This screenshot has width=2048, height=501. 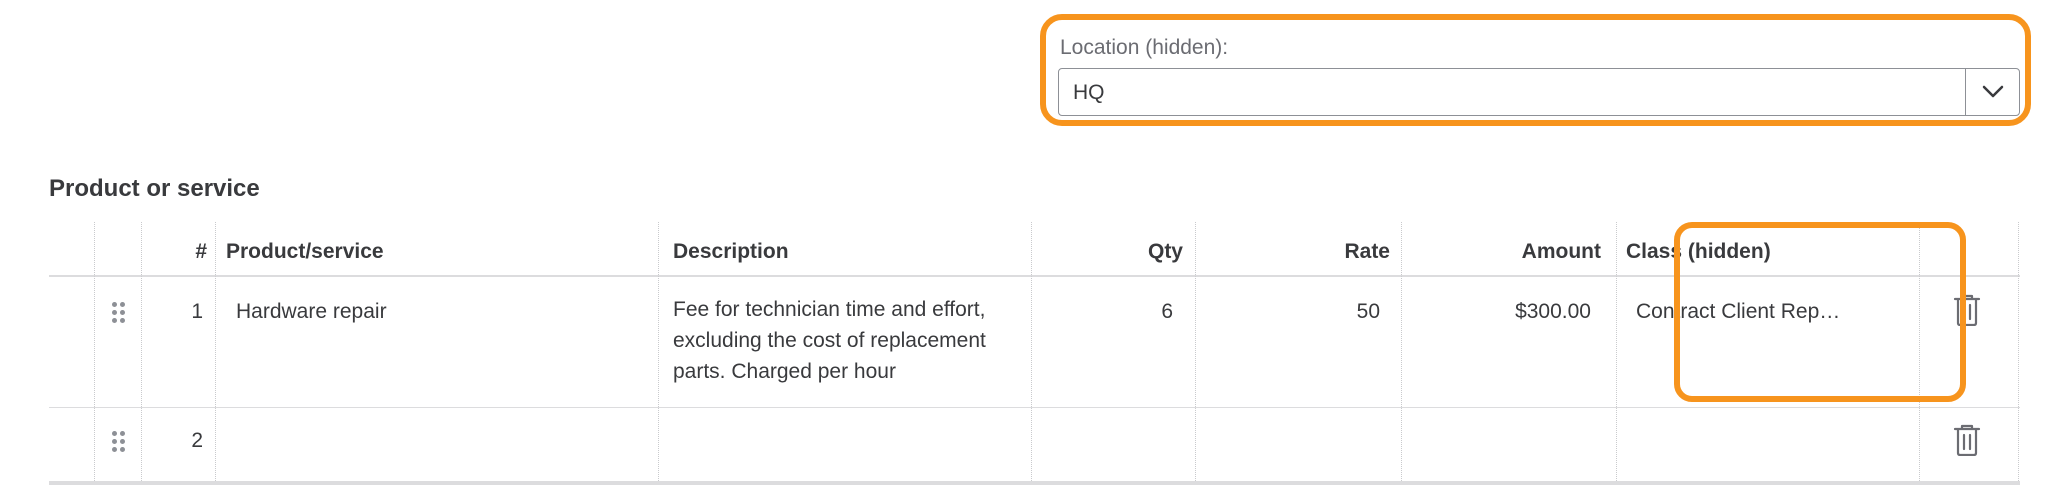 I want to click on class-column-highlight, so click(x=1820, y=312).